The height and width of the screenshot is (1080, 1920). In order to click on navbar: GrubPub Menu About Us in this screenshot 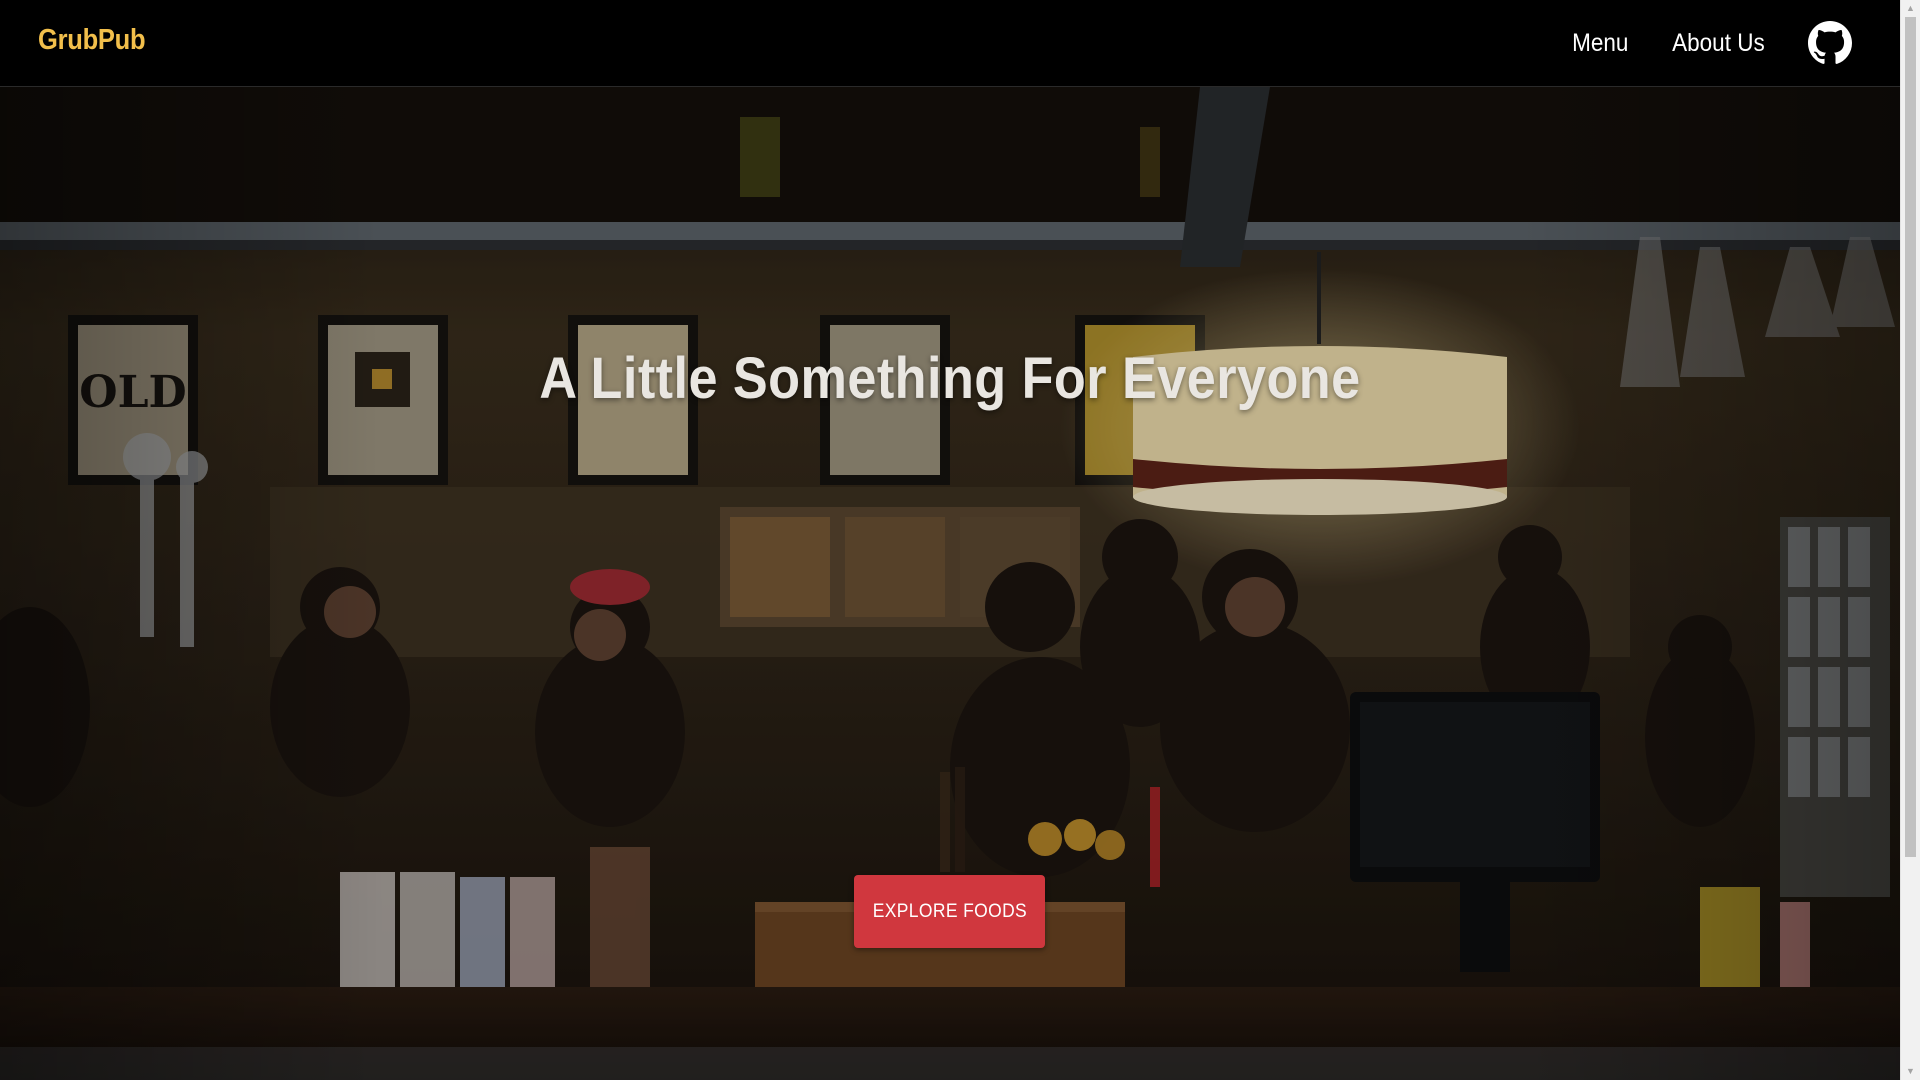, I will do `click(950, 43)`.